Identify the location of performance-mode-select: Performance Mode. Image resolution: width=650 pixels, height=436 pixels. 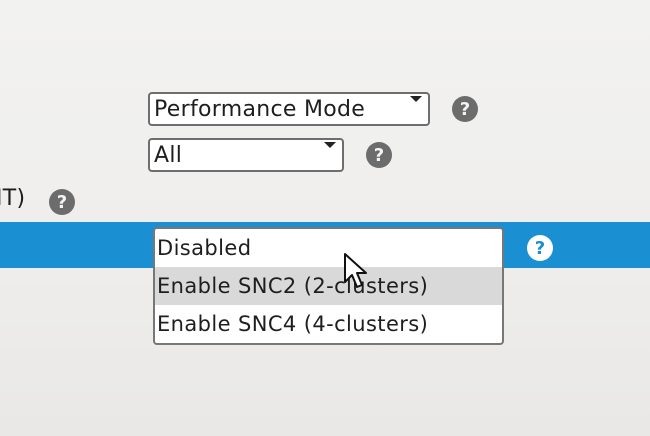
(289, 109).